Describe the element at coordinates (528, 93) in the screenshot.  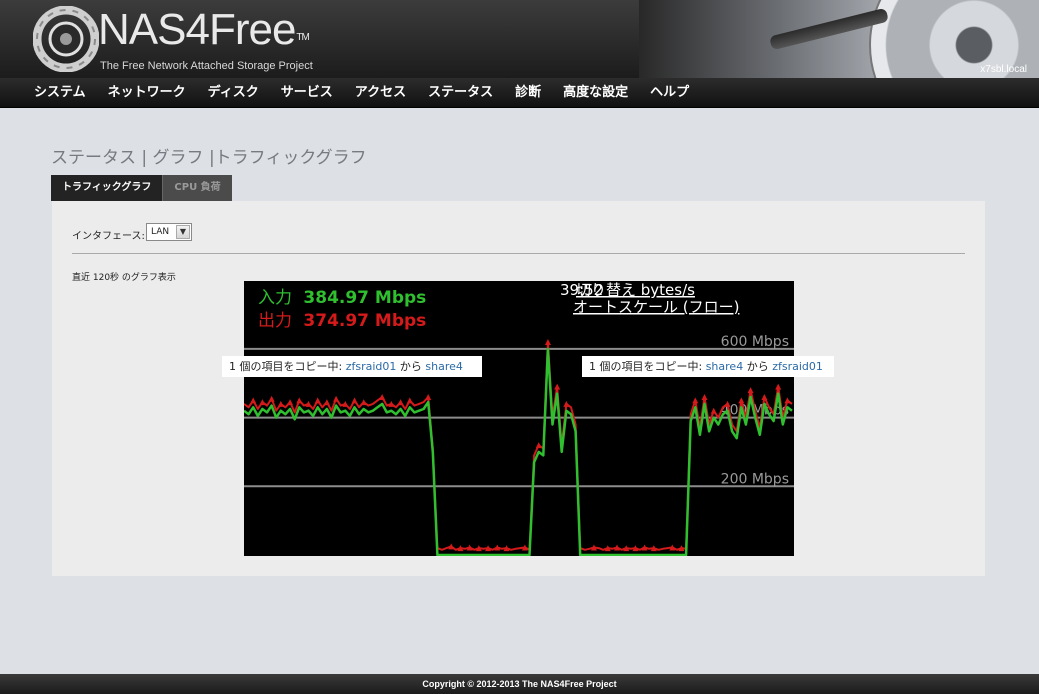
I see `nav-item-diagnostics: 診断` at that location.